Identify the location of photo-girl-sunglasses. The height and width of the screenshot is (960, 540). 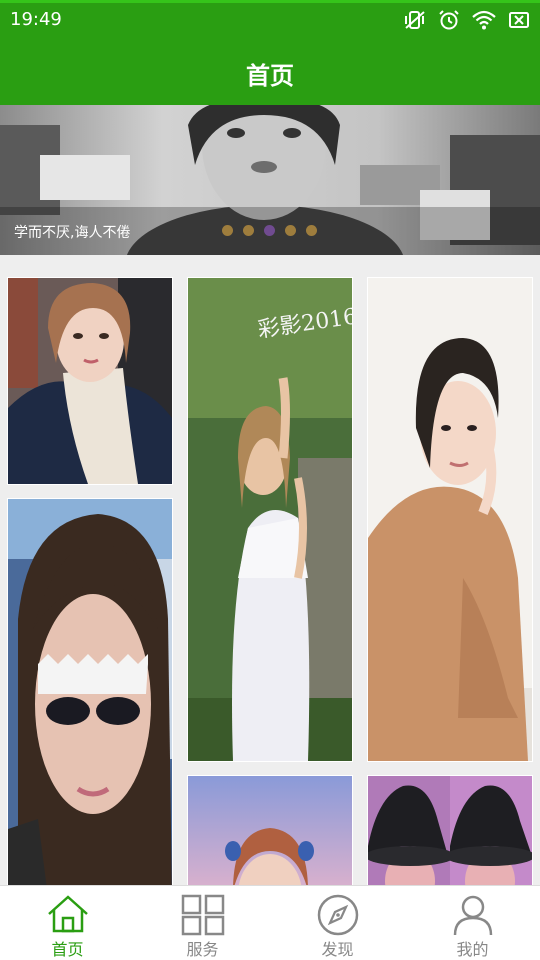
(90, 692).